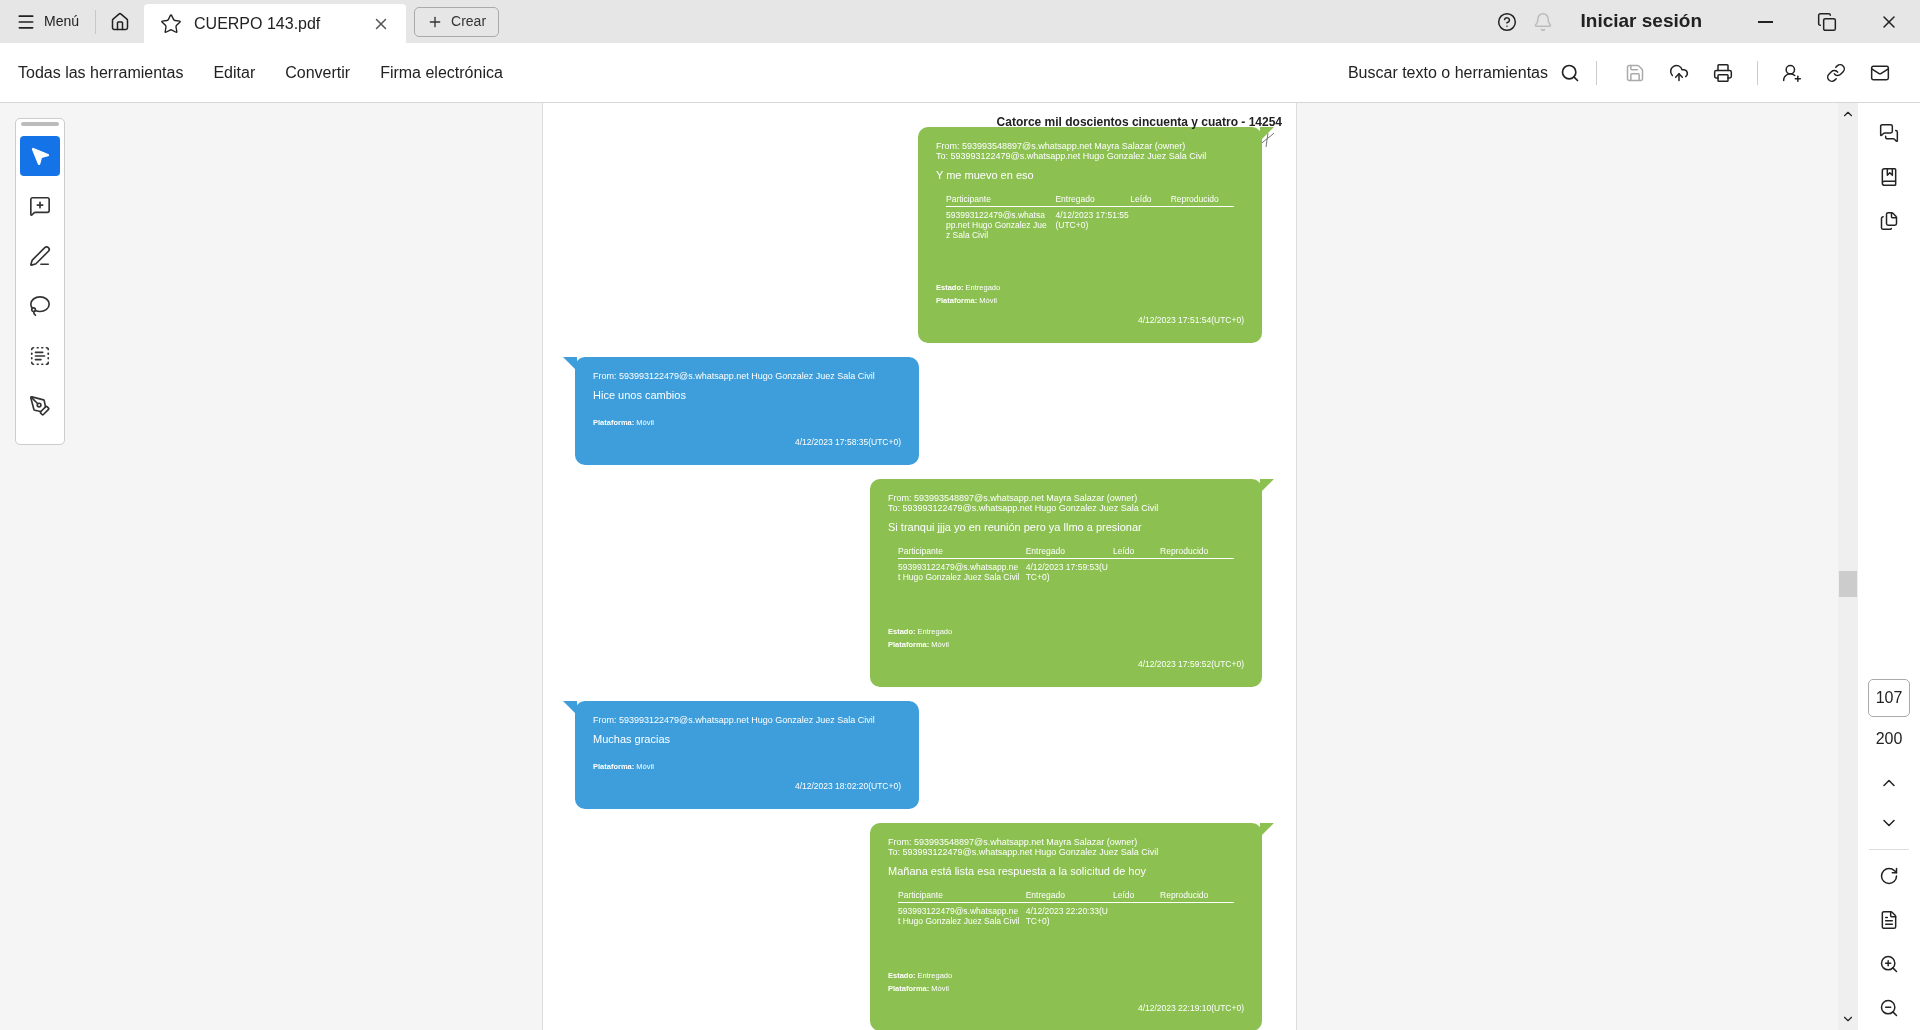 This screenshot has height=1030, width=1920. Describe the element at coordinates (40, 156) in the screenshot. I see `pointer-icon` at that location.